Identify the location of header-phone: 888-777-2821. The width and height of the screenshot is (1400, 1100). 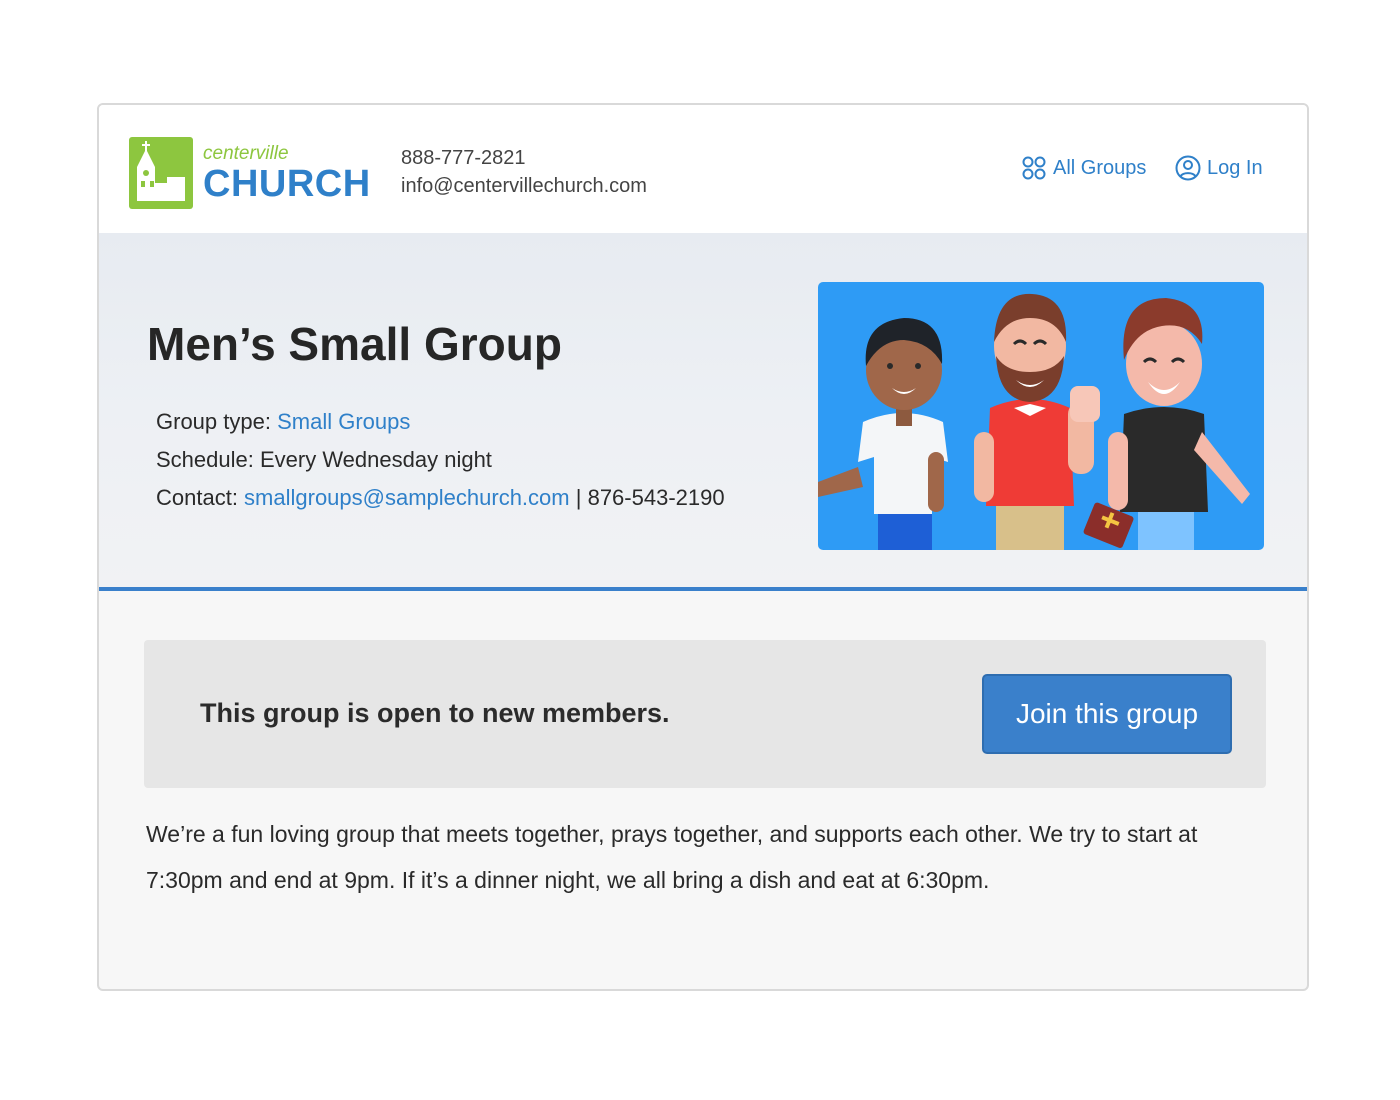
(463, 158).